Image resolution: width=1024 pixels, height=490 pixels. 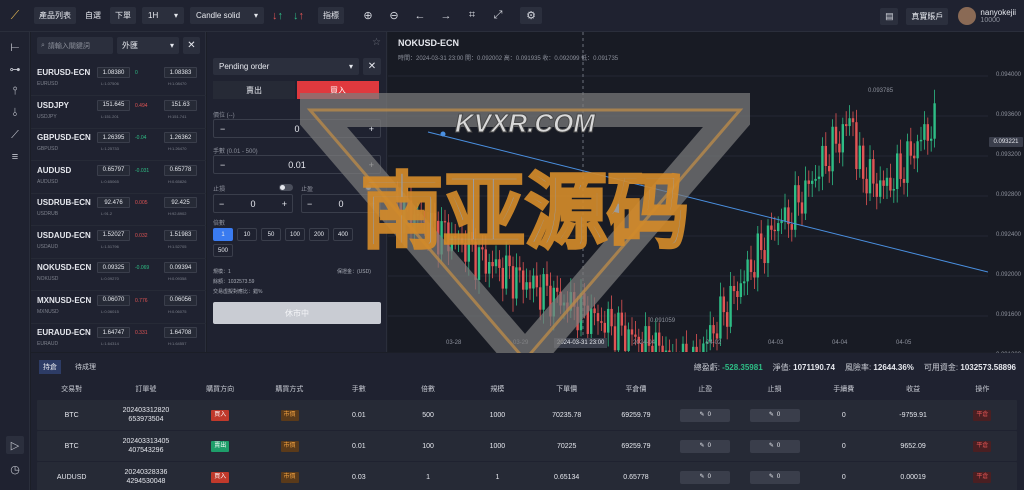 What do you see at coordinates (93, 15) in the screenshot?
I see `self-select-button: 自選` at bounding box center [93, 15].